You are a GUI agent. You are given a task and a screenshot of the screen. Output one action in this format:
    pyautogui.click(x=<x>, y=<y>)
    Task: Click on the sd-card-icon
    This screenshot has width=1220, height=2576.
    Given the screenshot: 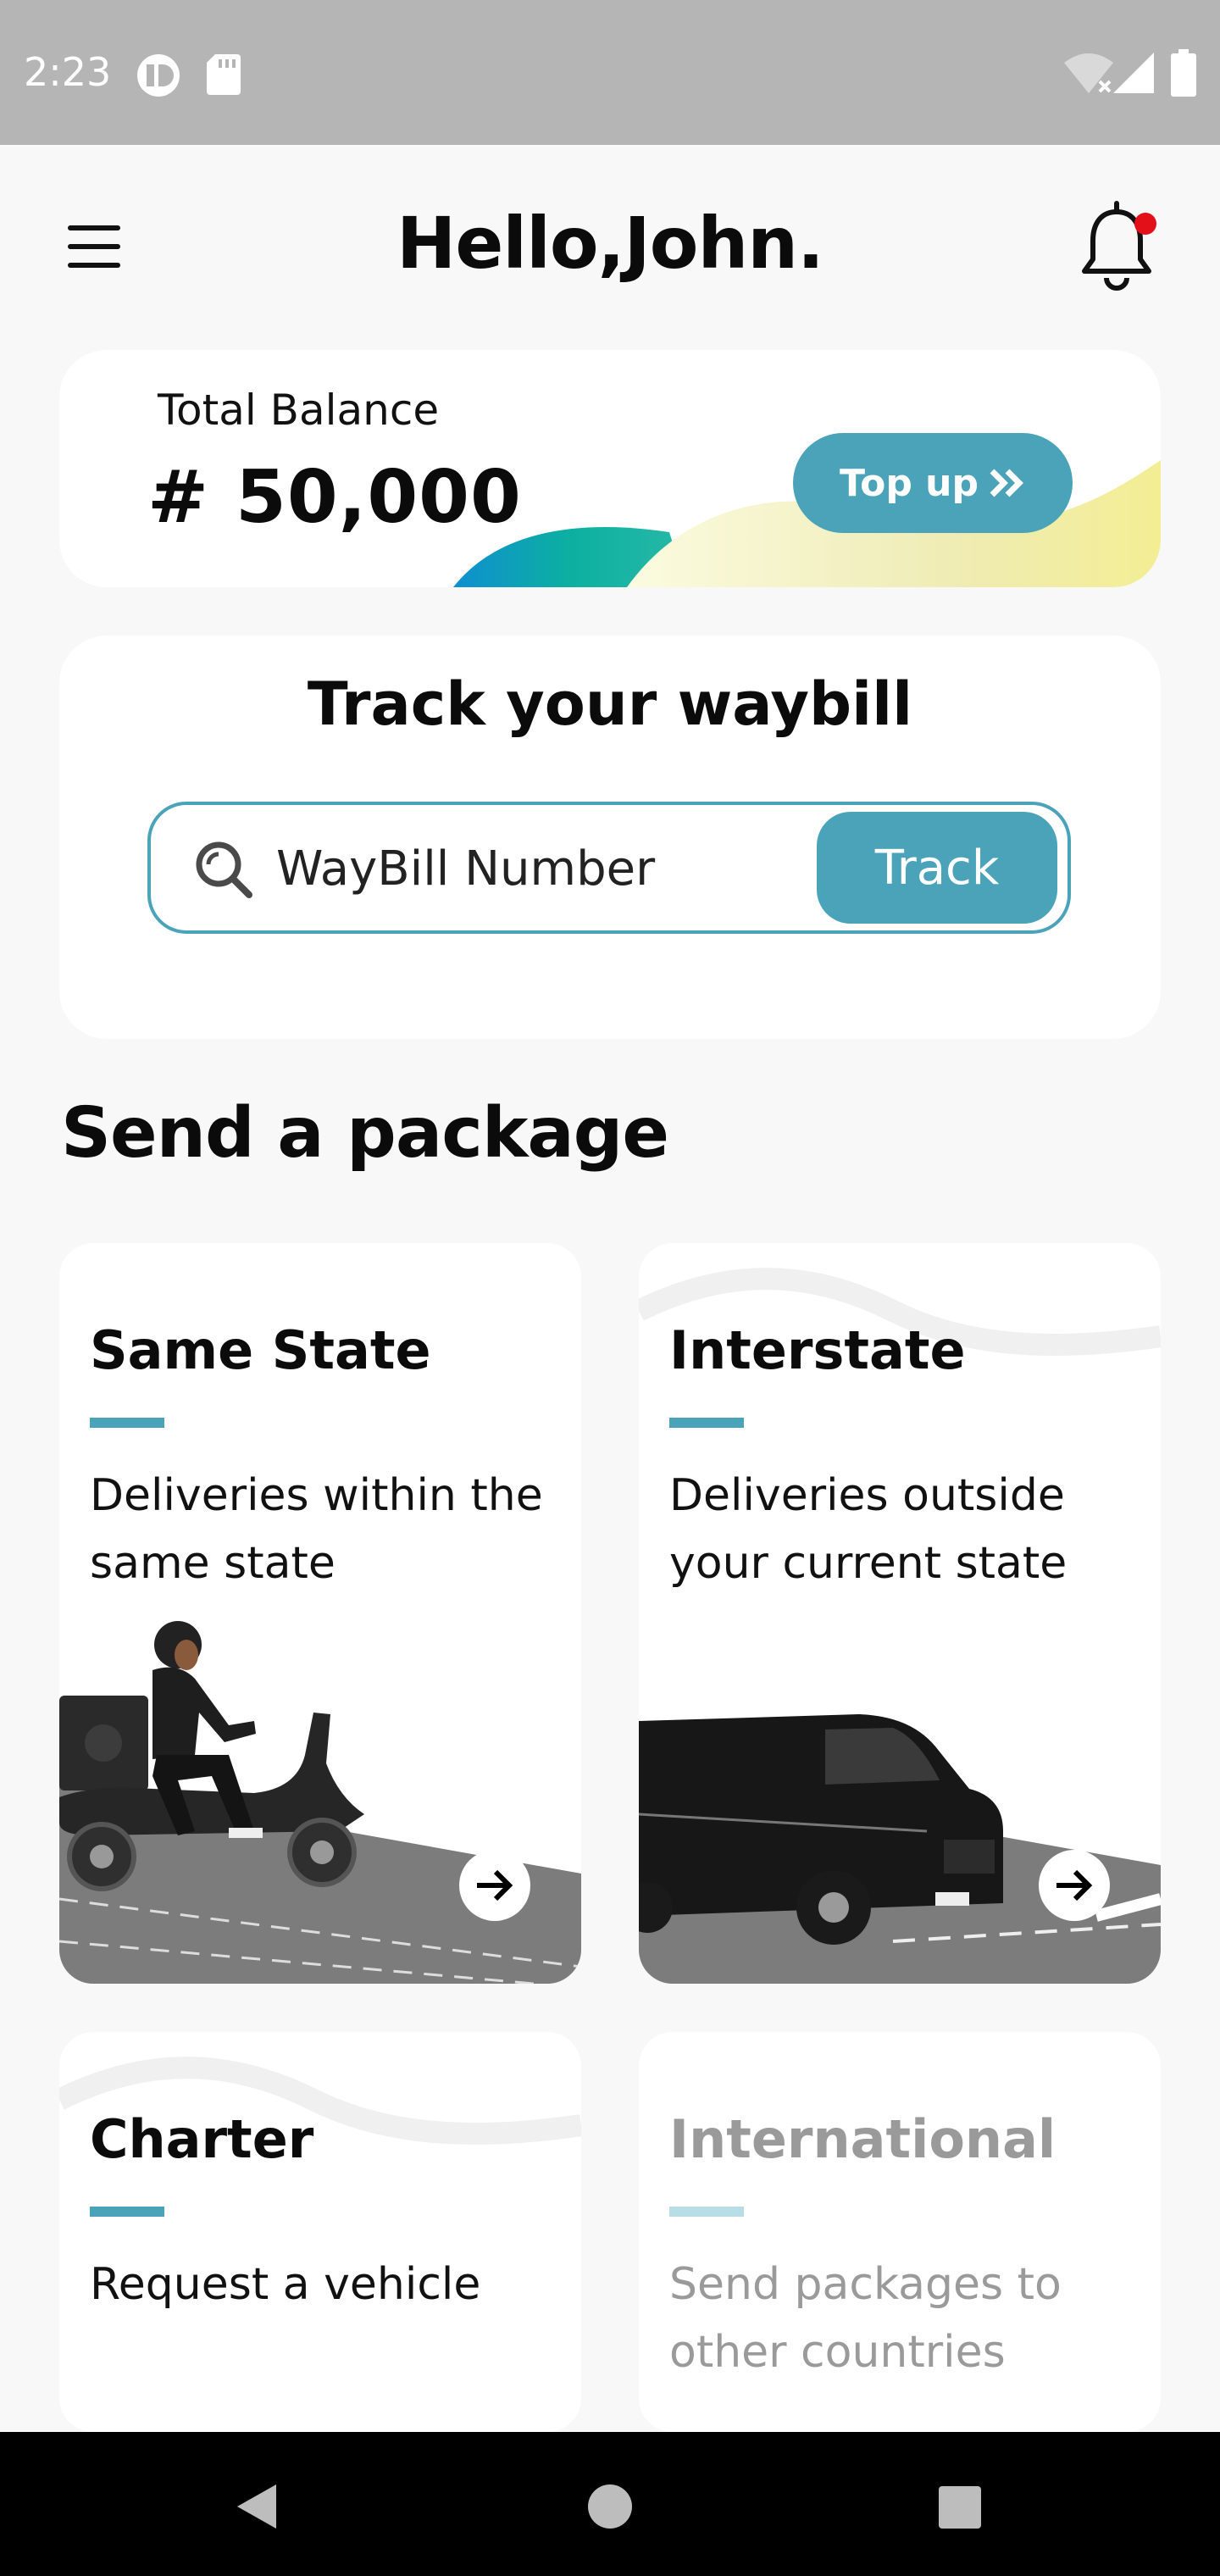 What is the action you would take?
    pyautogui.click(x=224, y=74)
    